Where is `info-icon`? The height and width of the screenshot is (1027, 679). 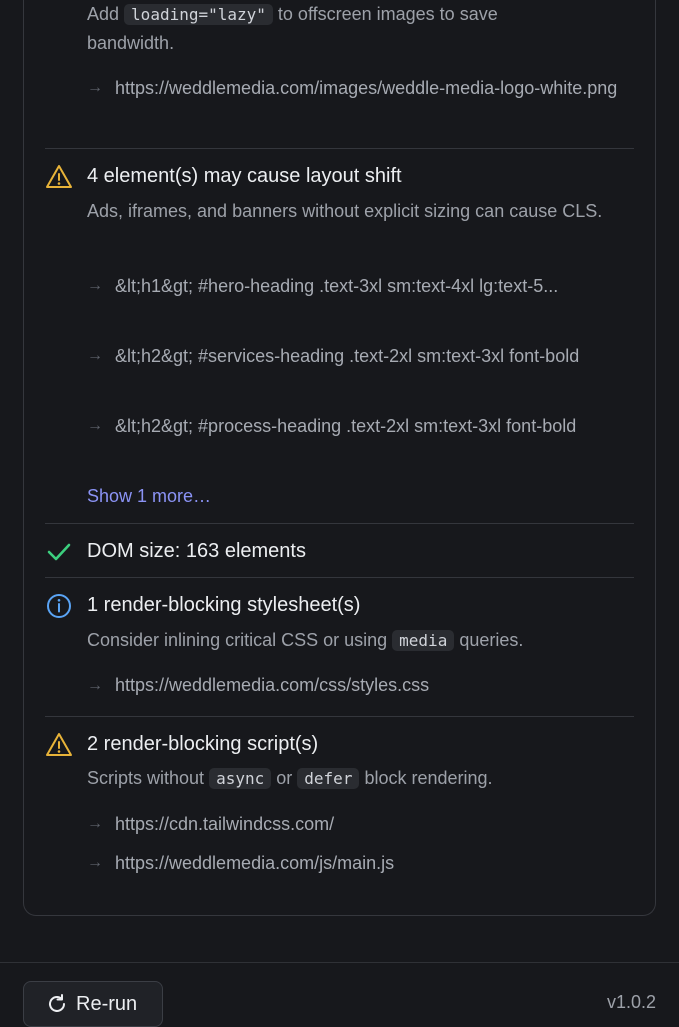 info-icon is located at coordinates (59, 606).